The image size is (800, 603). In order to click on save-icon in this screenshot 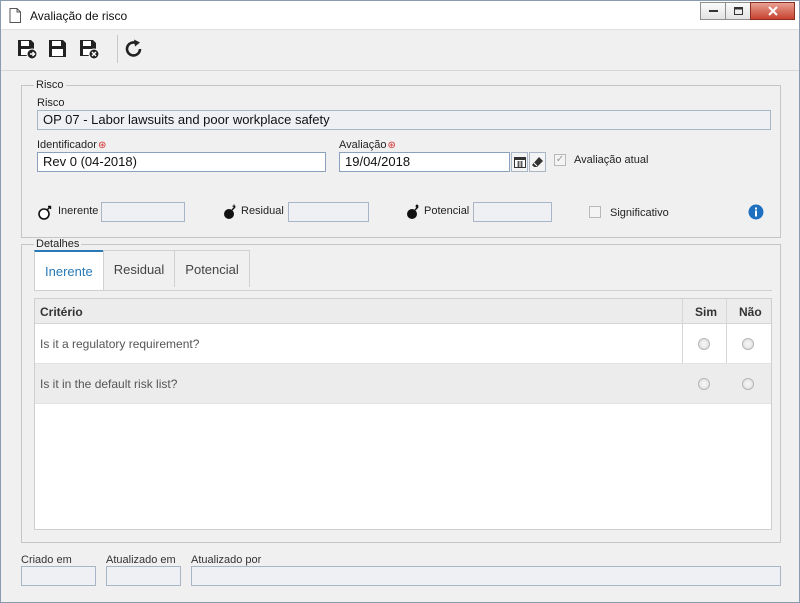, I will do `click(57, 48)`.